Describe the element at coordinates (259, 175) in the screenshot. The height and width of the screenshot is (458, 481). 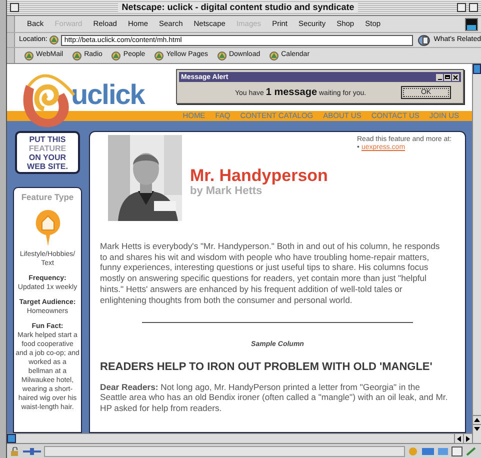
I see `article-title: Mr. Handyperson` at that location.